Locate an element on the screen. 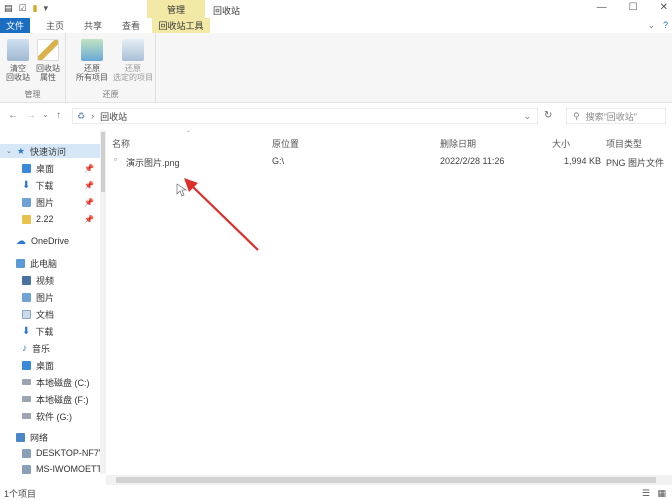 The height and width of the screenshot is (500, 672). arrow-shaft is located at coordinates (225, 218).